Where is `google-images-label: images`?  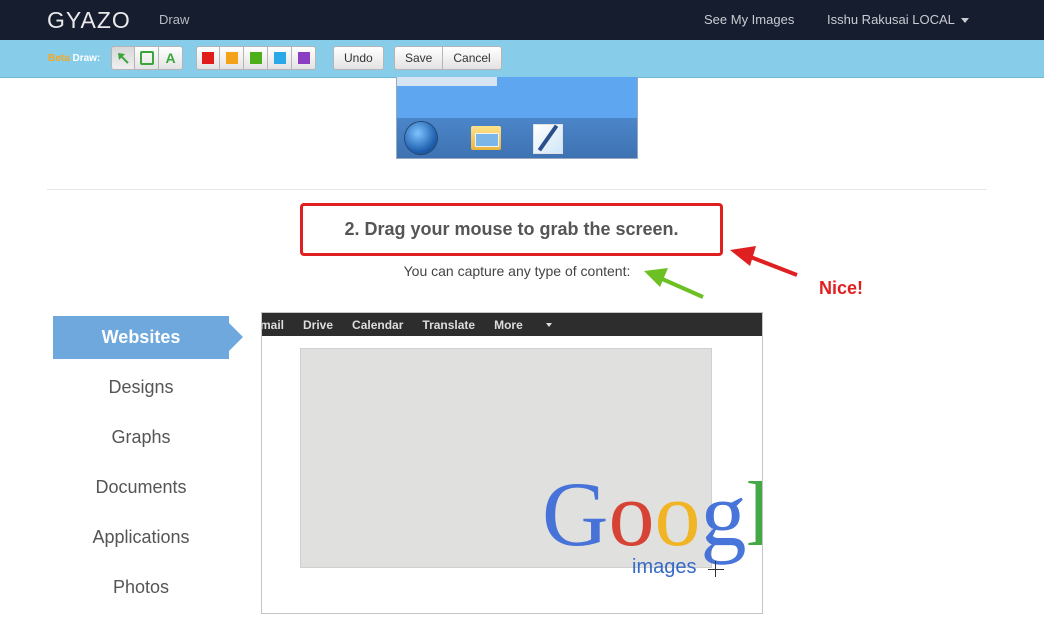
google-images-label: images is located at coordinates (664, 567).